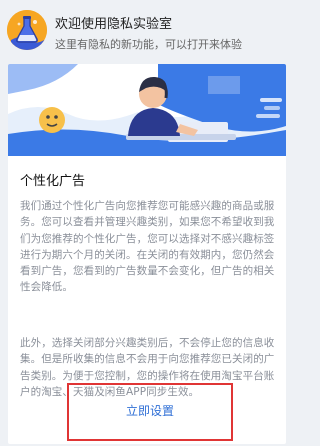 The height and width of the screenshot is (446, 320). I want to click on set-now-button-highlight: 立即设置, so click(150, 412).